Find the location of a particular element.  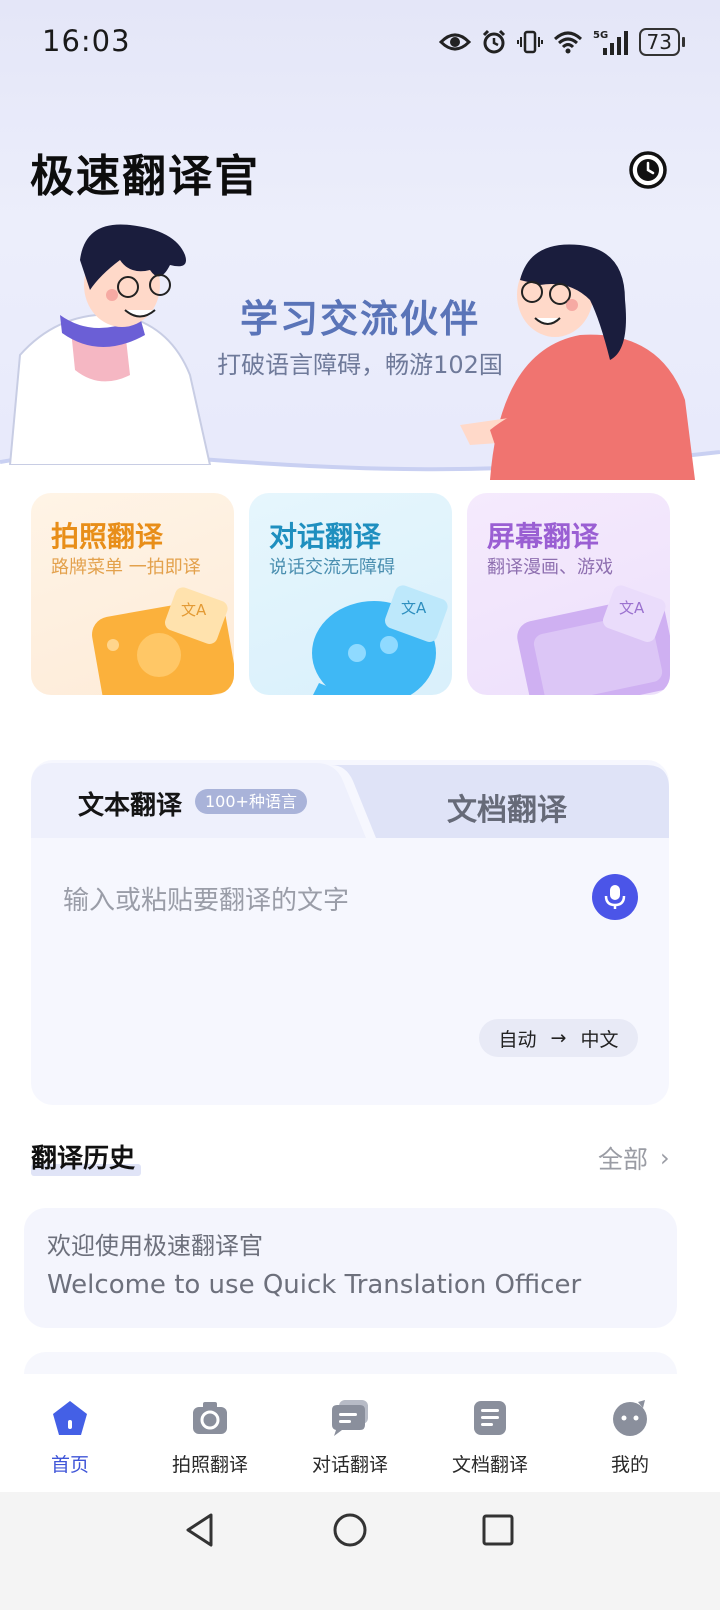

svg-text: 5G is located at coordinates (600, 35).